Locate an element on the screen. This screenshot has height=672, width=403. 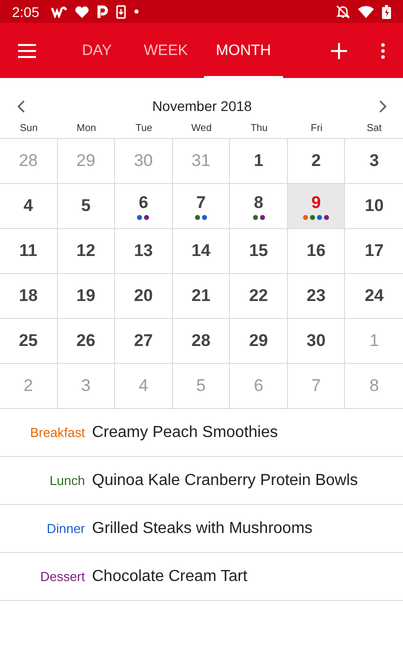
recipe-title: Chocolate Cream Tart is located at coordinates (170, 577).